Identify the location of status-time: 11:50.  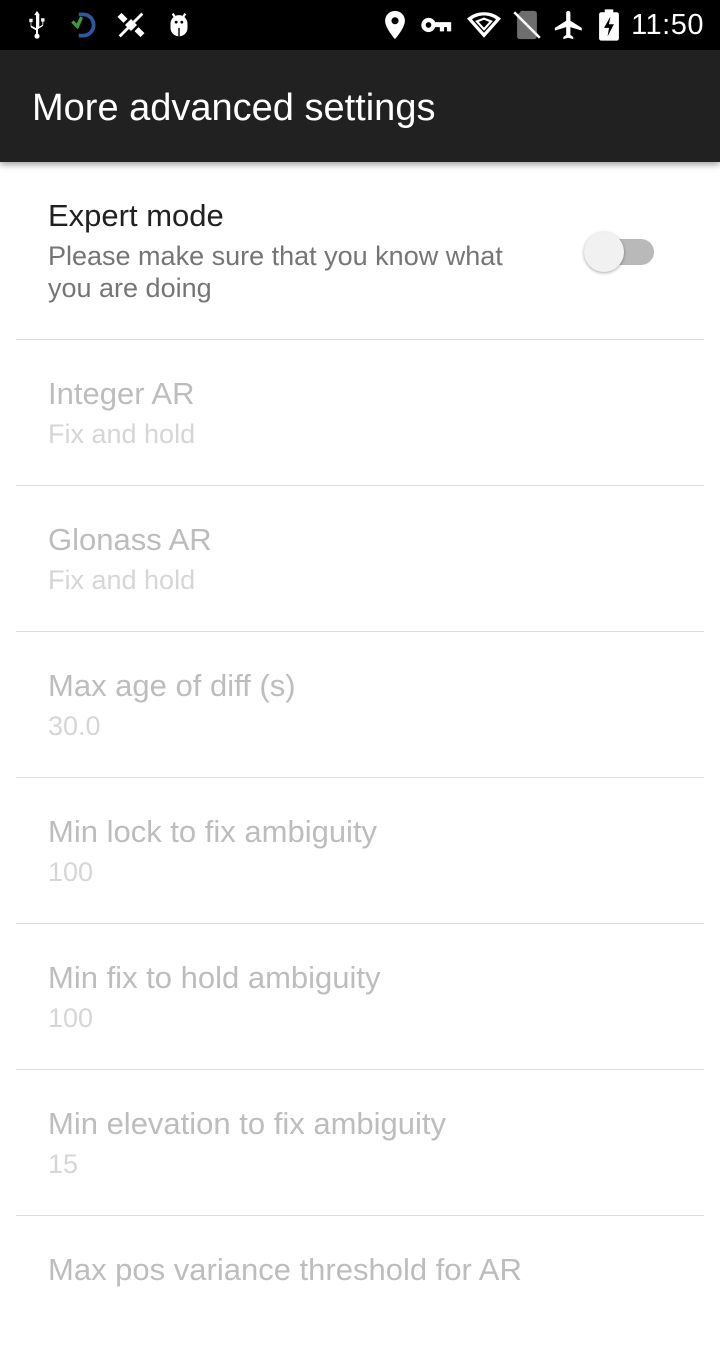
(667, 25).